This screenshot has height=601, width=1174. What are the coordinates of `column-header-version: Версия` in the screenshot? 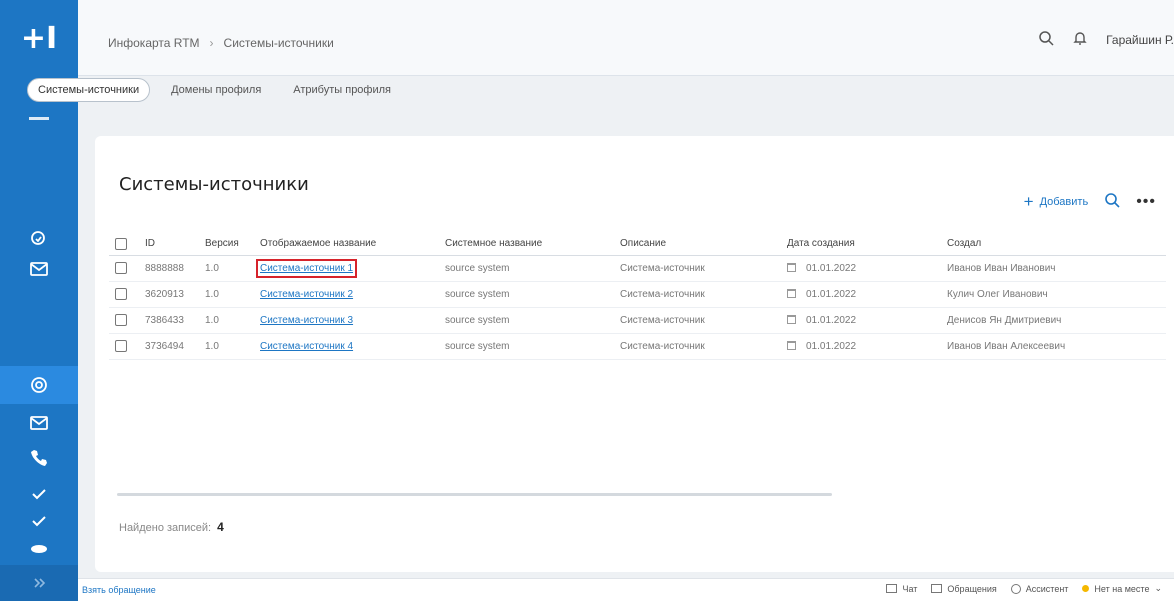 It's located at (226, 244).